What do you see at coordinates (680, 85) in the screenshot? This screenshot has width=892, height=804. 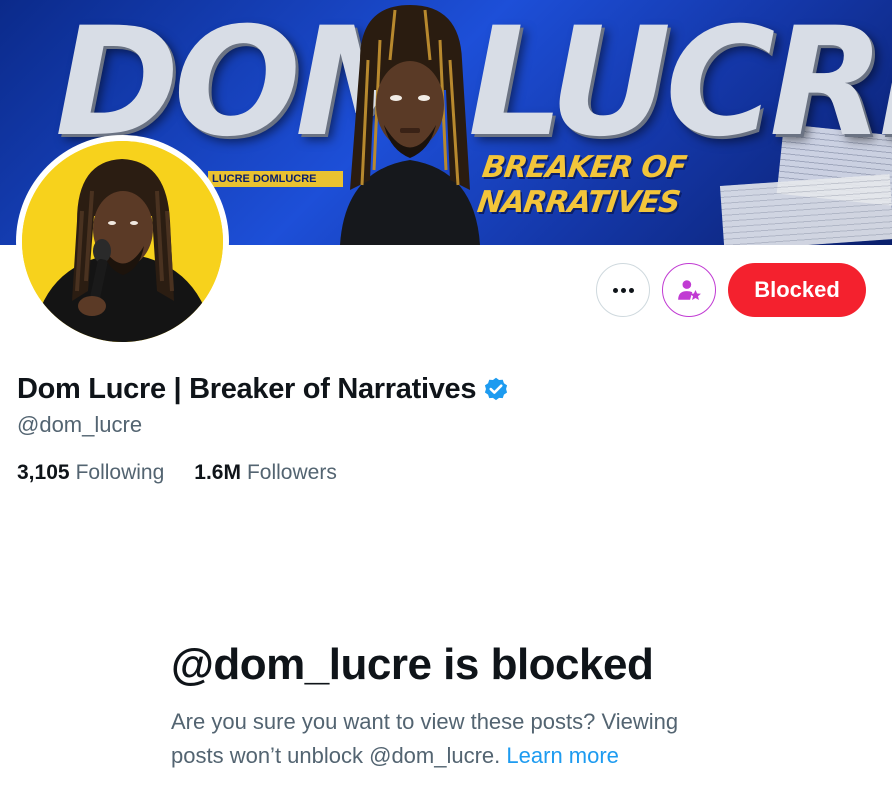 I see `banner-title-right: LUCRE` at bounding box center [680, 85].